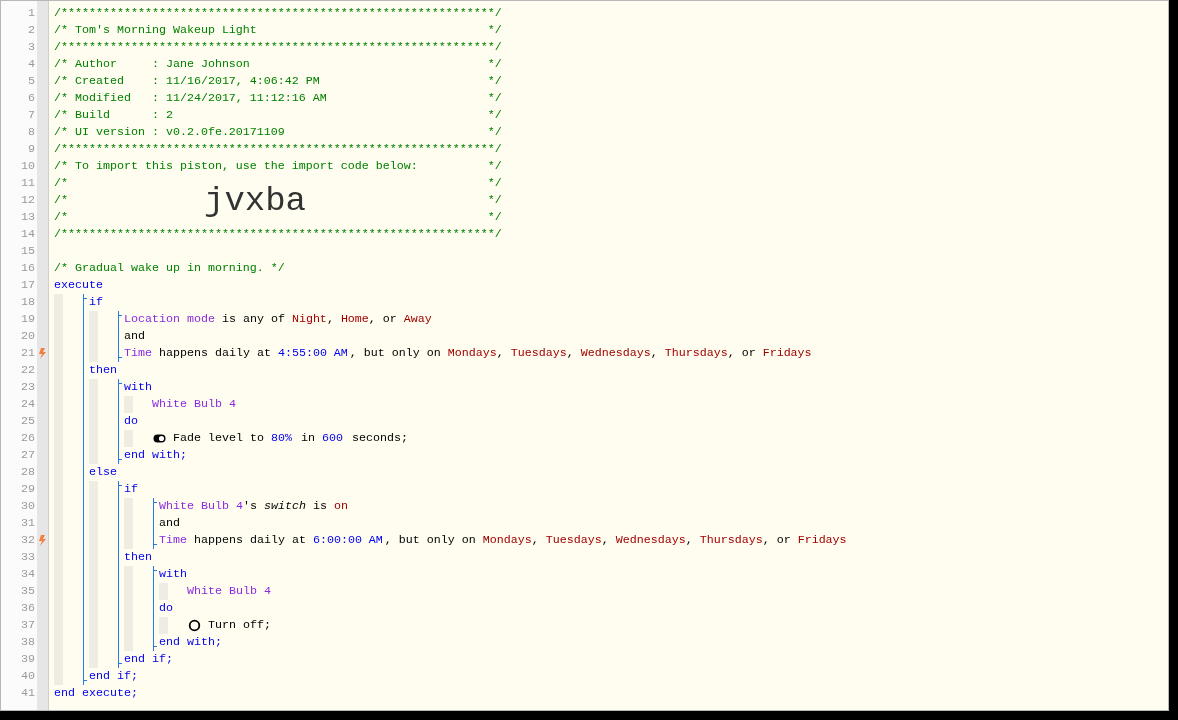 The image size is (1178, 720). I want to click on device-name: Time, so click(138, 353).